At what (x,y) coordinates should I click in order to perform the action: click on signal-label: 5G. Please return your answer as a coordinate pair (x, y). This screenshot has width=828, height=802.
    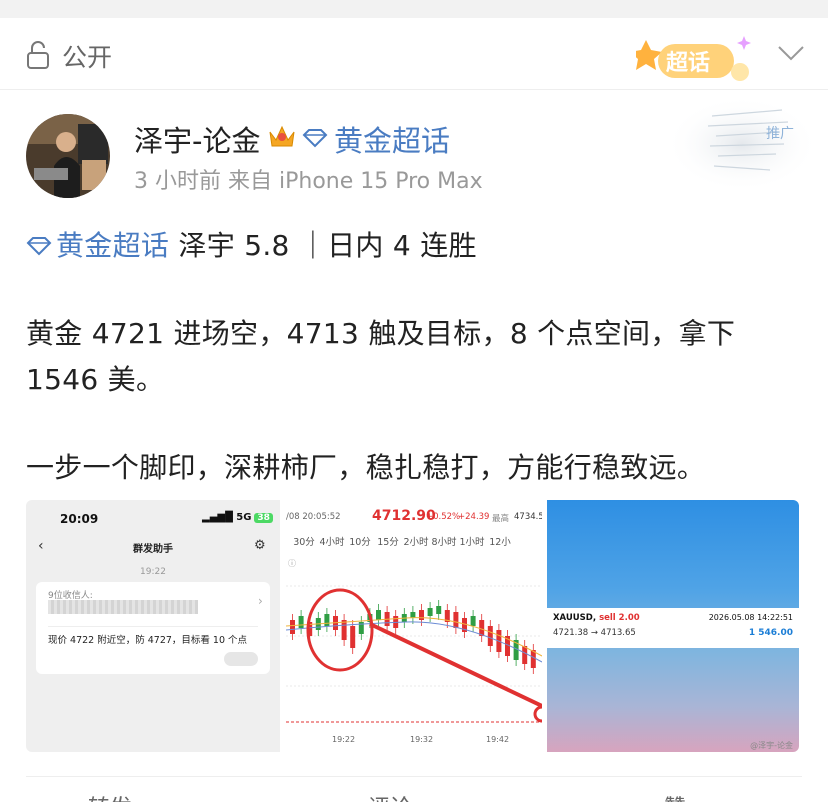
    Looking at the image, I should click on (244, 517).